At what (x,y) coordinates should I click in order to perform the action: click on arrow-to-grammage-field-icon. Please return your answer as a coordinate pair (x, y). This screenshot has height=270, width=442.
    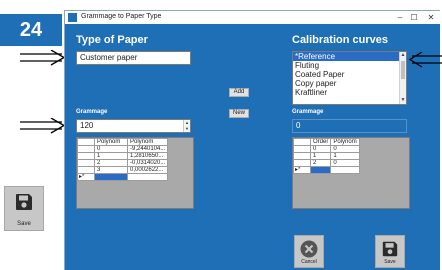
    Looking at the image, I should click on (43, 126).